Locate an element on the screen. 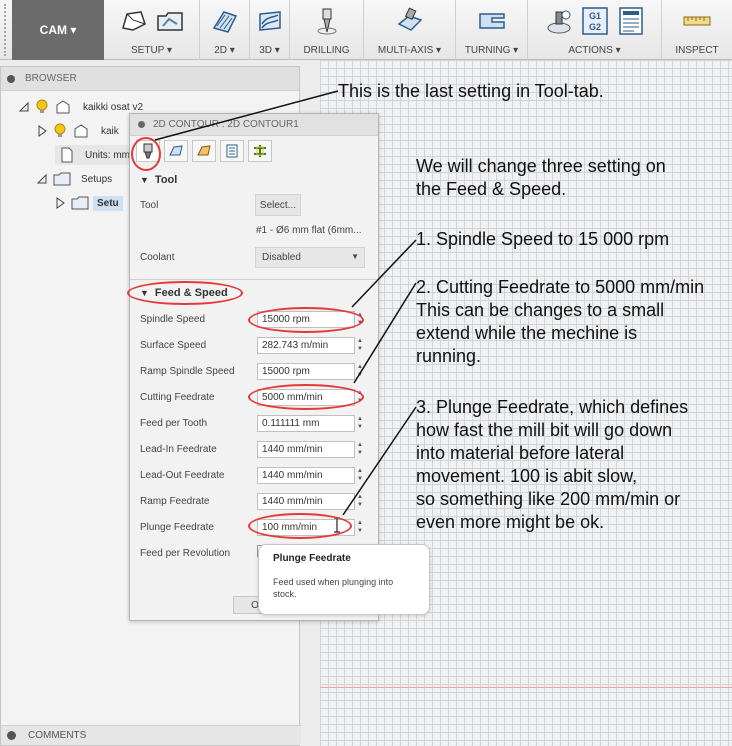  callout-line-spindle is located at coordinates (384, 273).